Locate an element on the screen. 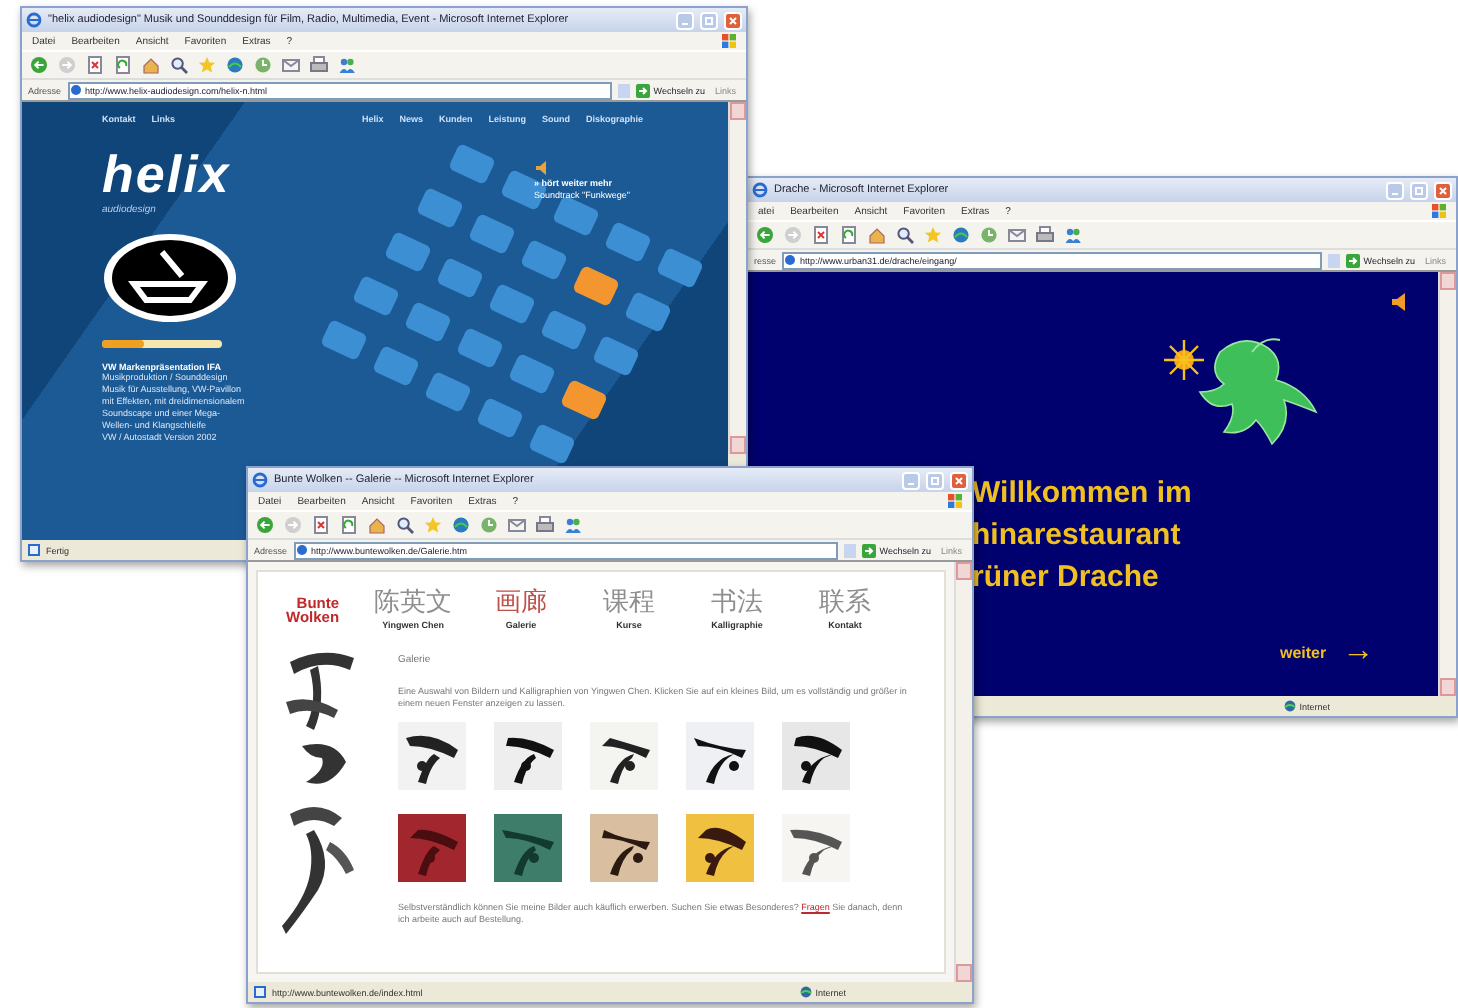 This screenshot has height=1008, width=1458. arrow-link: → is located at coordinates (1358, 652).